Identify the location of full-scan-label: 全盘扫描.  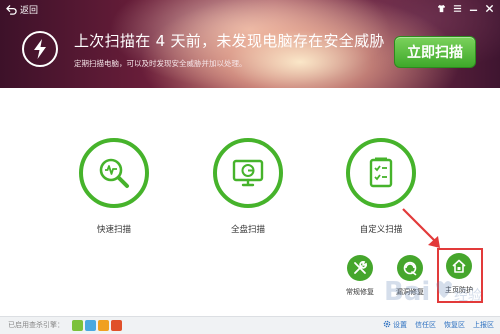
(247, 230).